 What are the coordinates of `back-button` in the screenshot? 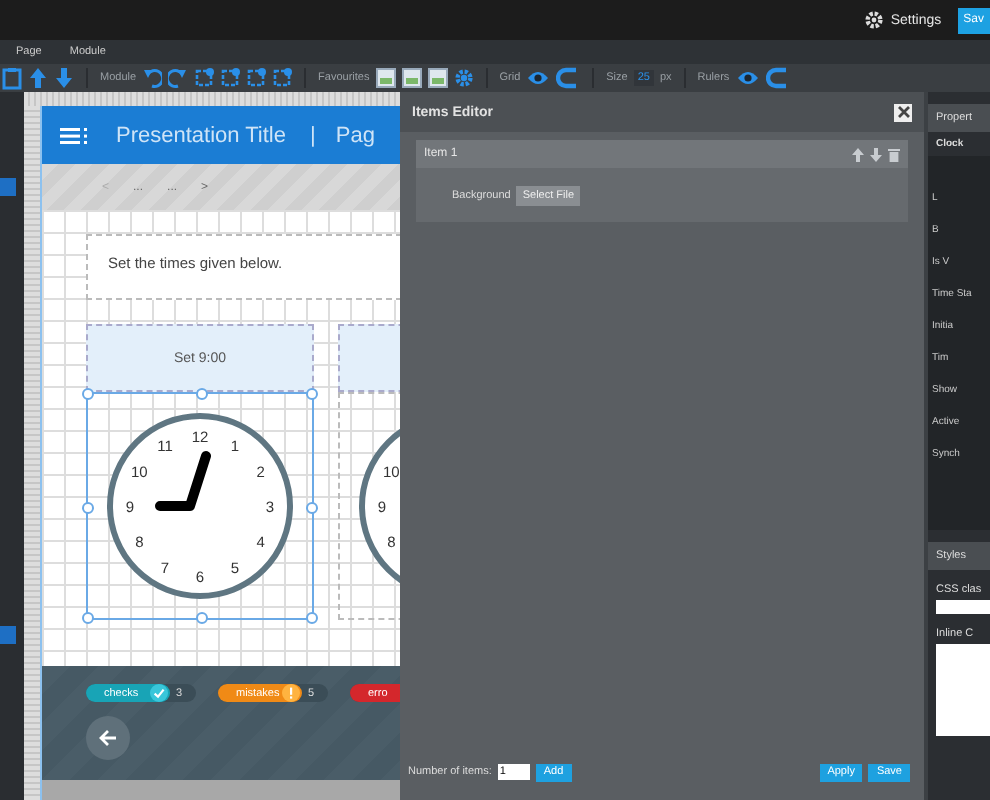 It's located at (108, 738).